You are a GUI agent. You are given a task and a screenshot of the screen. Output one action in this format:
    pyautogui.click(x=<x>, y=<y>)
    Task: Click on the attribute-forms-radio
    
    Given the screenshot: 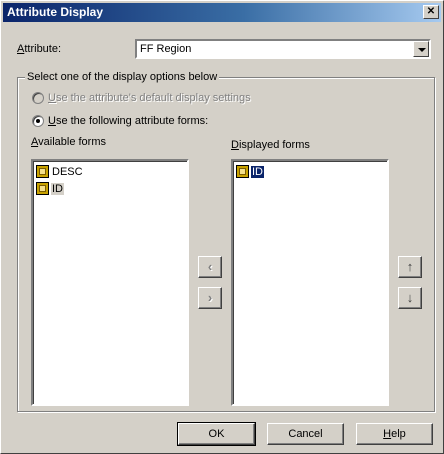 What is the action you would take?
    pyautogui.click(x=38, y=121)
    